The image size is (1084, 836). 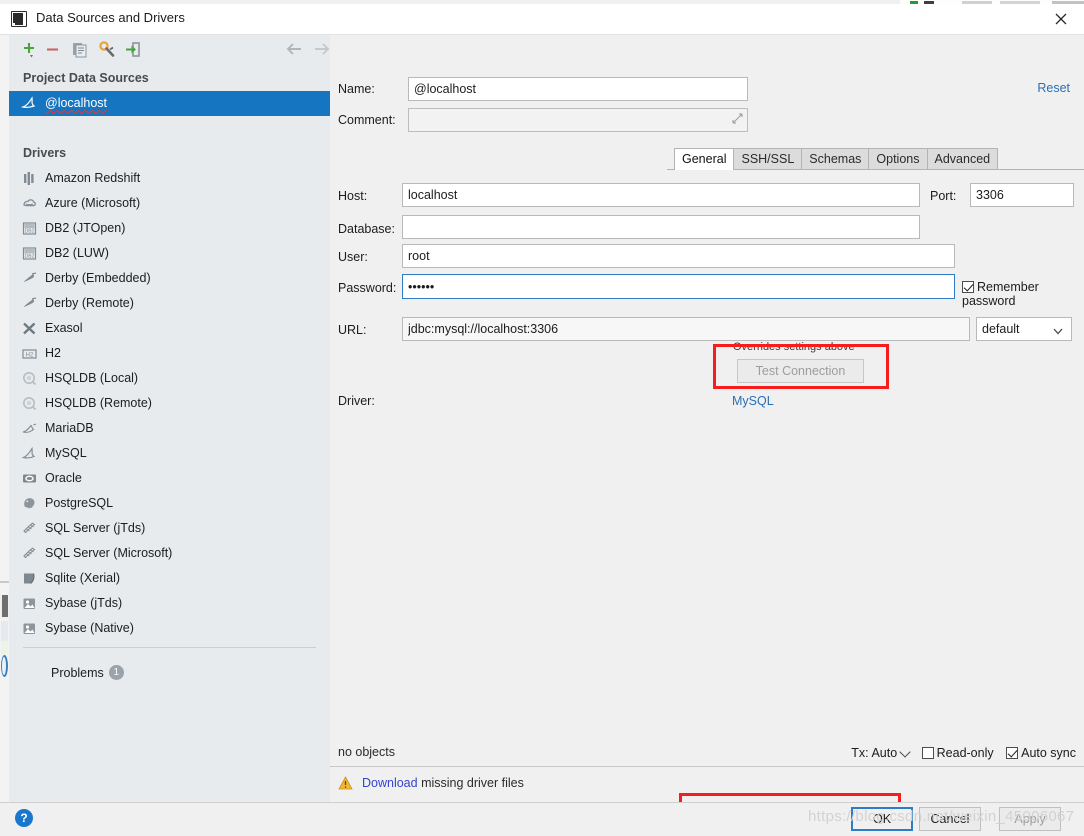 What do you see at coordinates (169, 278) in the screenshot?
I see `sidebar-driver-item: Derby (Embedded)` at bounding box center [169, 278].